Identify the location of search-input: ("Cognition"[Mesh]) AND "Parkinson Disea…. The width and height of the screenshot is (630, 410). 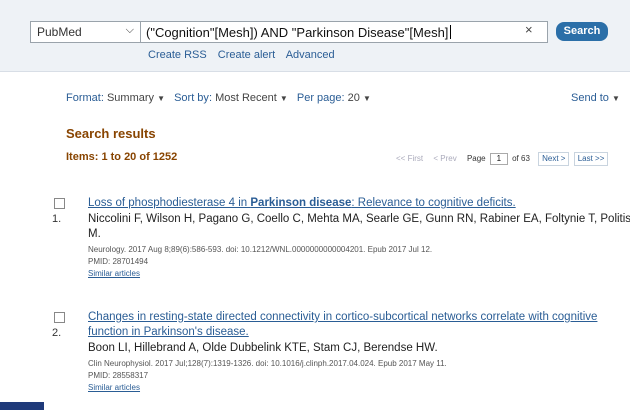
(344, 32).